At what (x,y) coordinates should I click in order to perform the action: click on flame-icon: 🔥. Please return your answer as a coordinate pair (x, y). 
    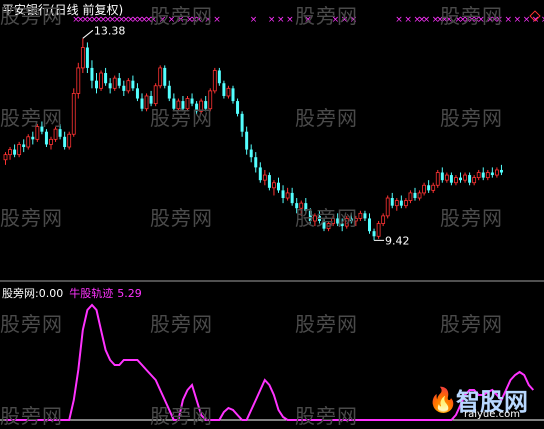
    Looking at the image, I should click on (443, 400).